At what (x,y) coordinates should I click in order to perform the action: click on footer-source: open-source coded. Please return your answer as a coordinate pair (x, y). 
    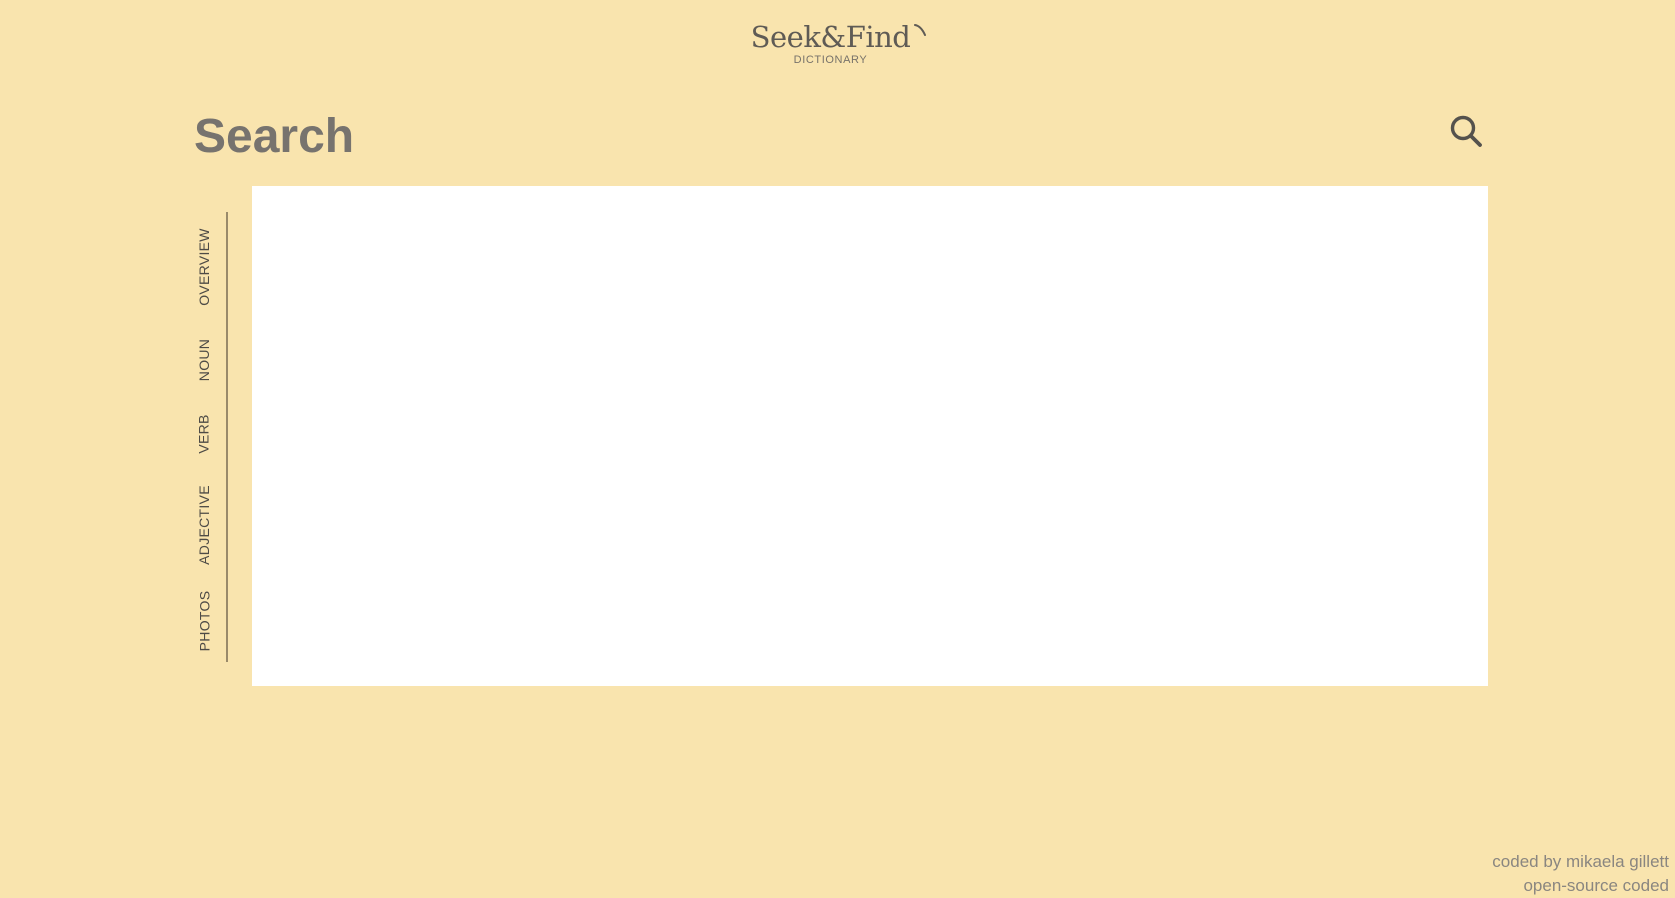
    Looking at the image, I should click on (1580, 886).